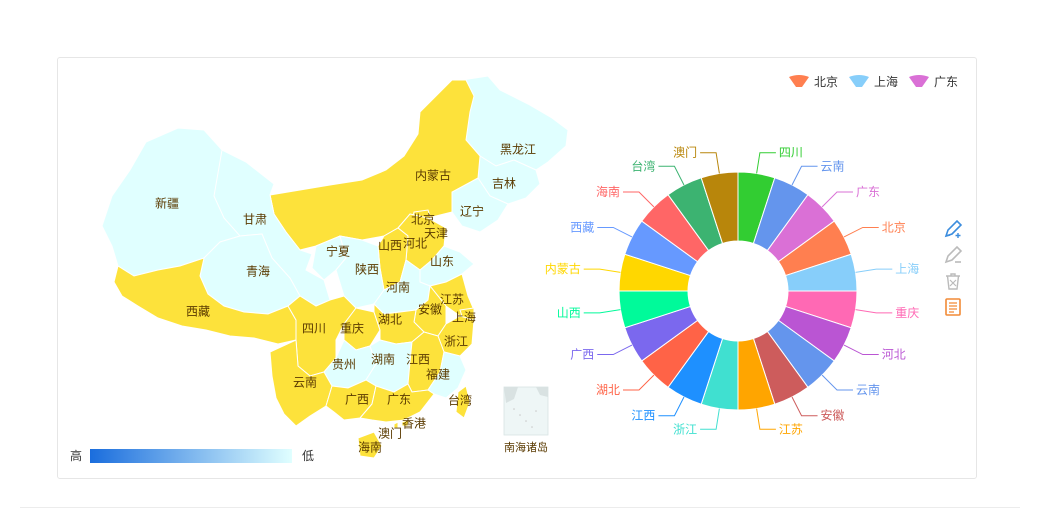  What do you see at coordinates (894, 355) in the screenshot?
I see `pie-slice-label: 河北` at bounding box center [894, 355].